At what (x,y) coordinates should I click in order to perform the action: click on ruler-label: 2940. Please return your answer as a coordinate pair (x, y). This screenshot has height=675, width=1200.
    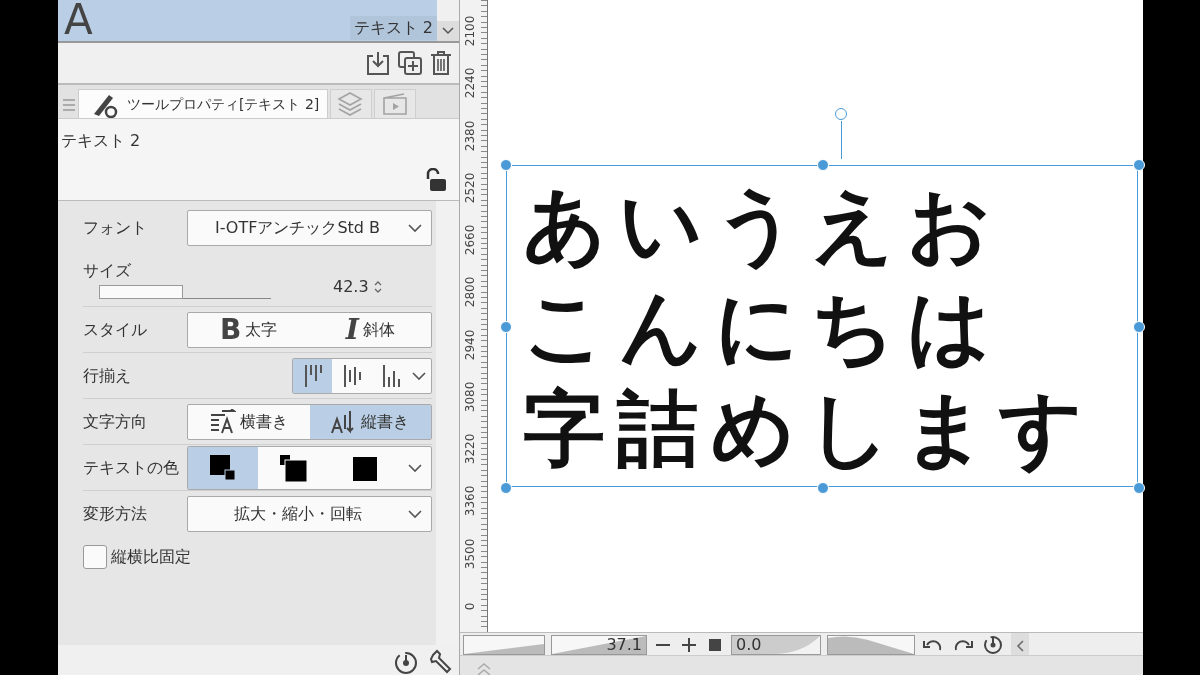
    Looking at the image, I should click on (470, 345).